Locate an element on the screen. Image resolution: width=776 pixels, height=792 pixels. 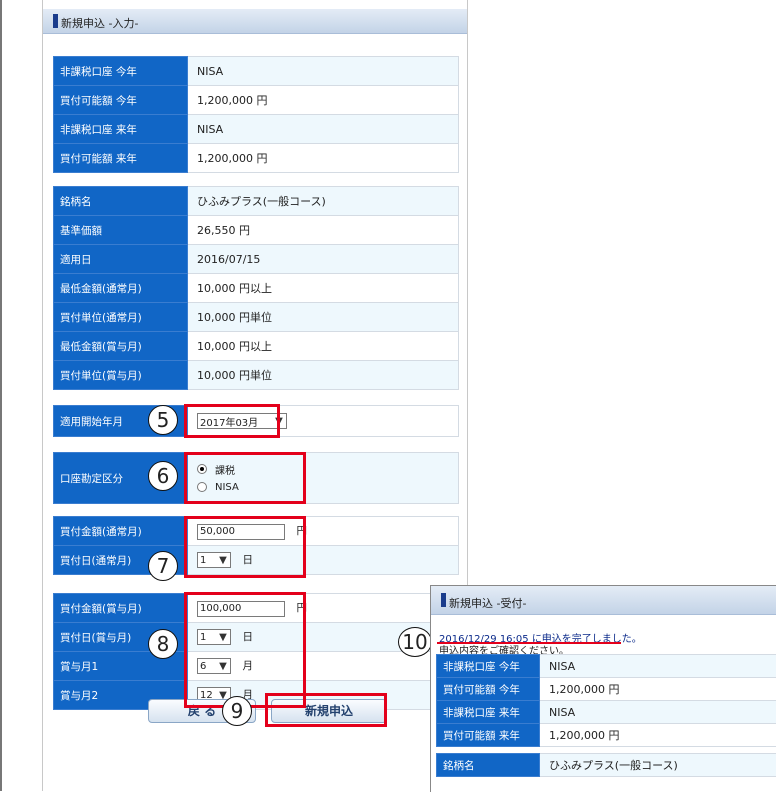
callout-number: 6 is located at coordinates (163, 476).